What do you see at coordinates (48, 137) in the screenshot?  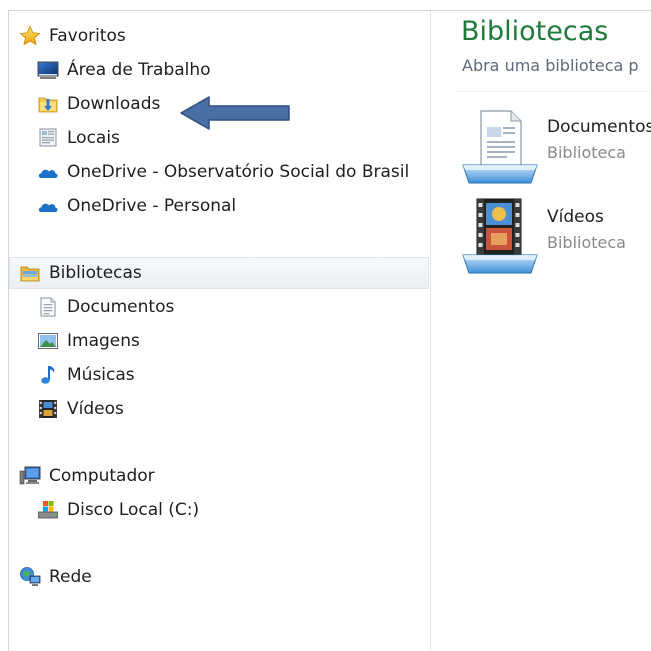 I see `recent-places-icon` at bounding box center [48, 137].